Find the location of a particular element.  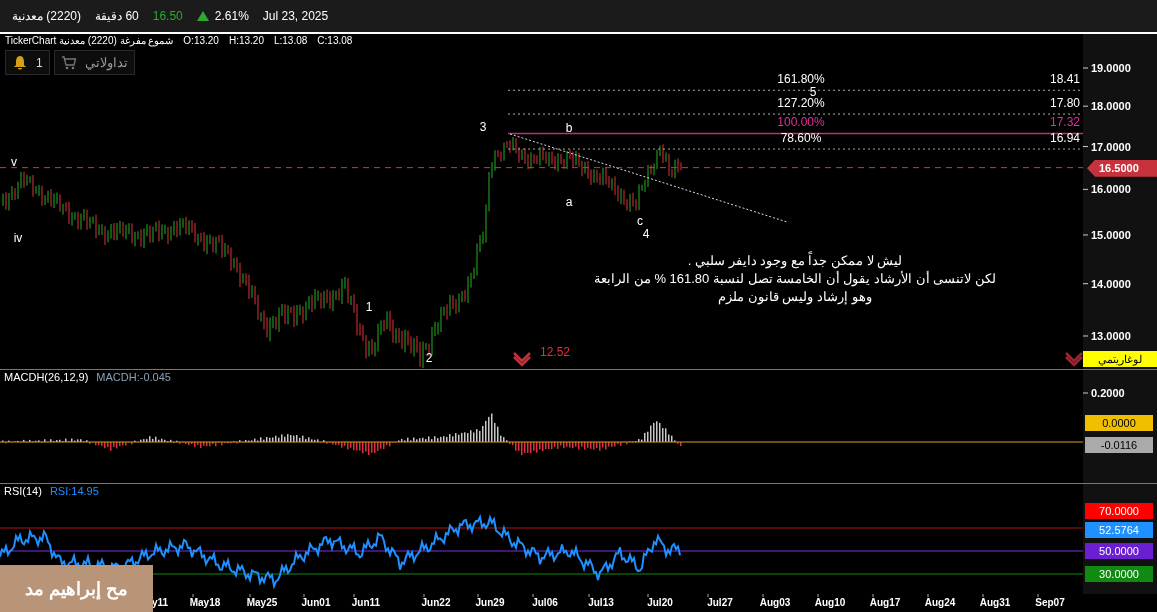

fib-percent: 78.60% is located at coordinates (801, 138).